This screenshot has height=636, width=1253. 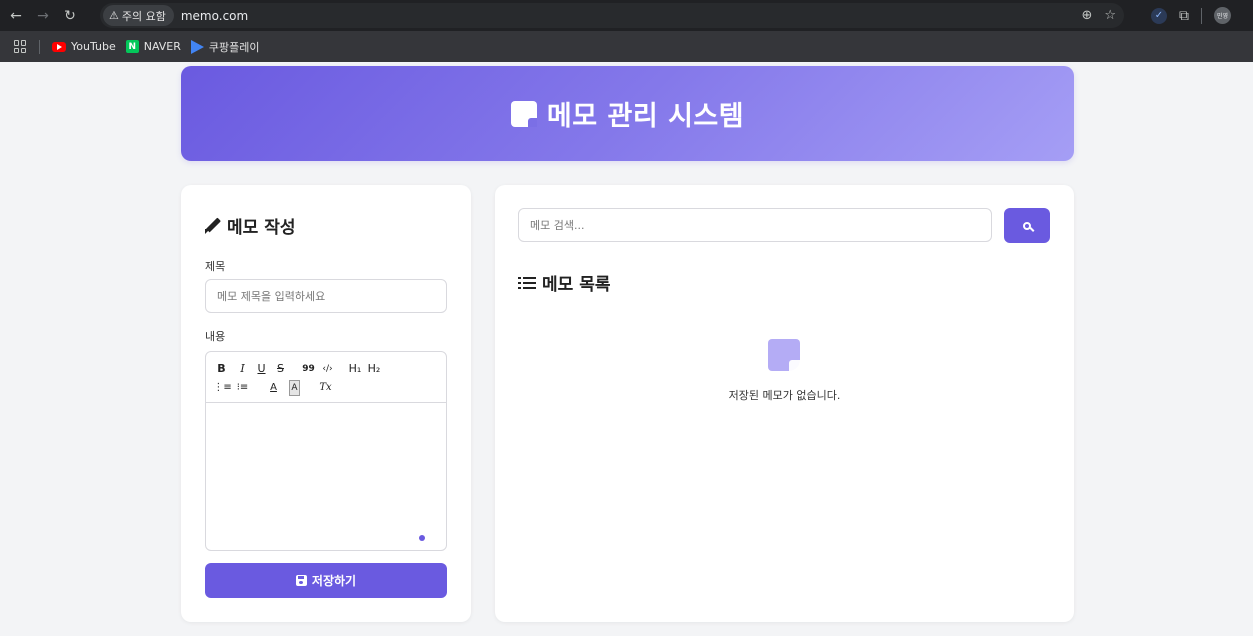 What do you see at coordinates (301, 580) in the screenshot?
I see `save-icon` at bounding box center [301, 580].